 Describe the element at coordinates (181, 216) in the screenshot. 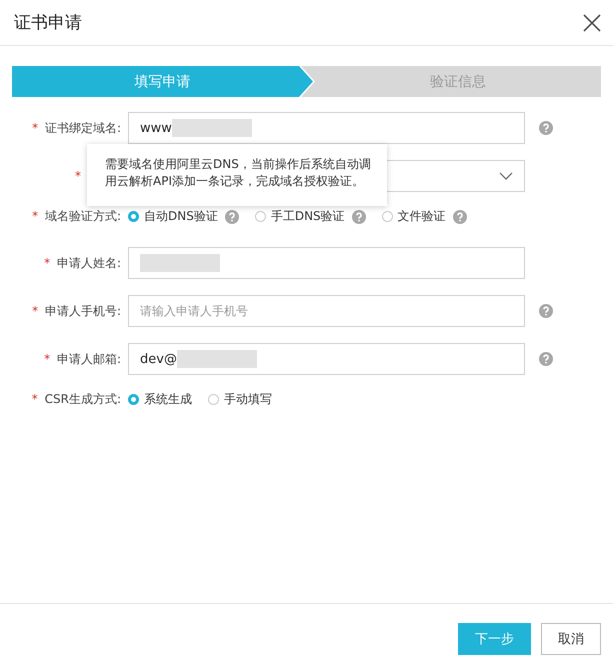

I see `option-label: 自动DNS验证` at that location.